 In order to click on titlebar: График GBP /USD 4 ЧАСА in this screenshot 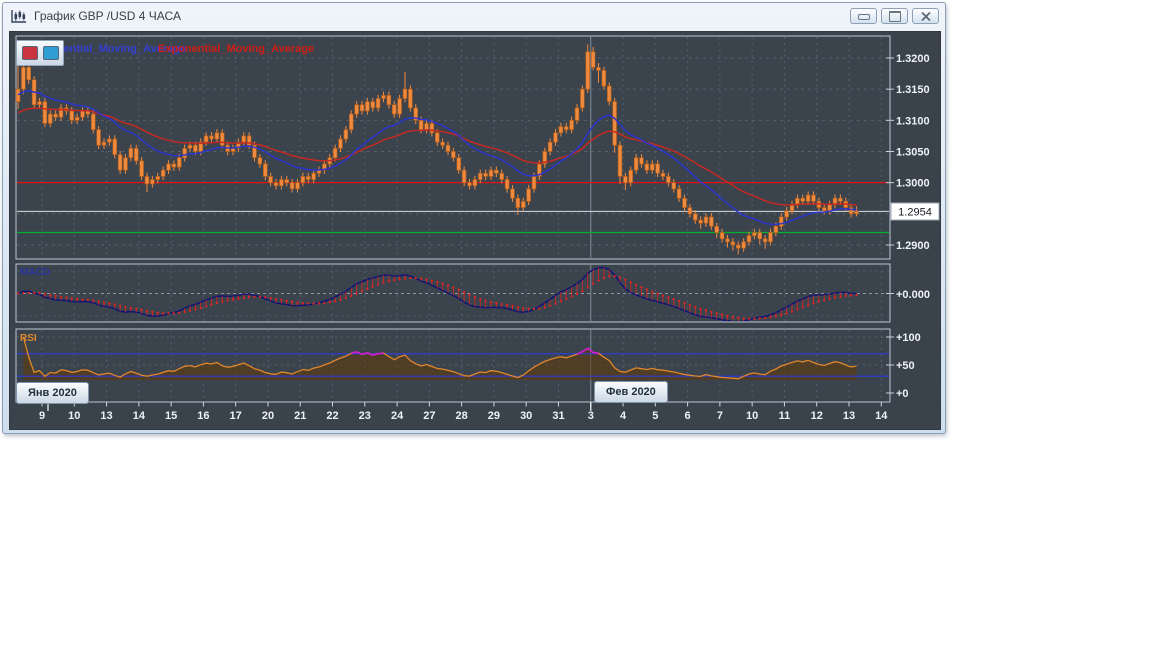, I will do `click(474, 16)`.